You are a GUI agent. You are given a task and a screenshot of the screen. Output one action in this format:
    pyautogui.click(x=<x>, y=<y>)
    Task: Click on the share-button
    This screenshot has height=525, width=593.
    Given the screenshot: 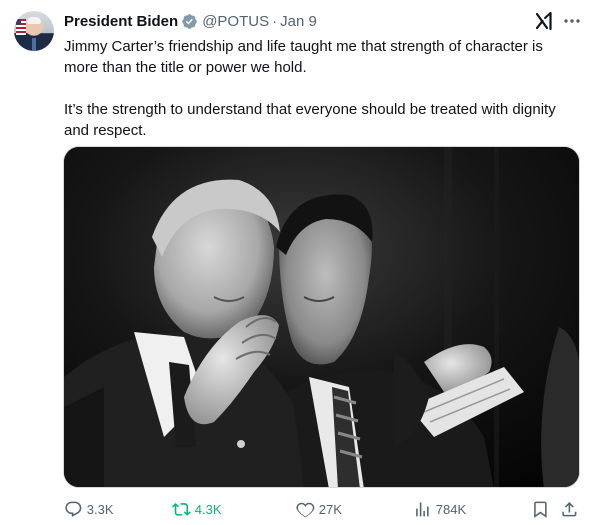 What is the action you would take?
    pyautogui.click(x=571, y=509)
    